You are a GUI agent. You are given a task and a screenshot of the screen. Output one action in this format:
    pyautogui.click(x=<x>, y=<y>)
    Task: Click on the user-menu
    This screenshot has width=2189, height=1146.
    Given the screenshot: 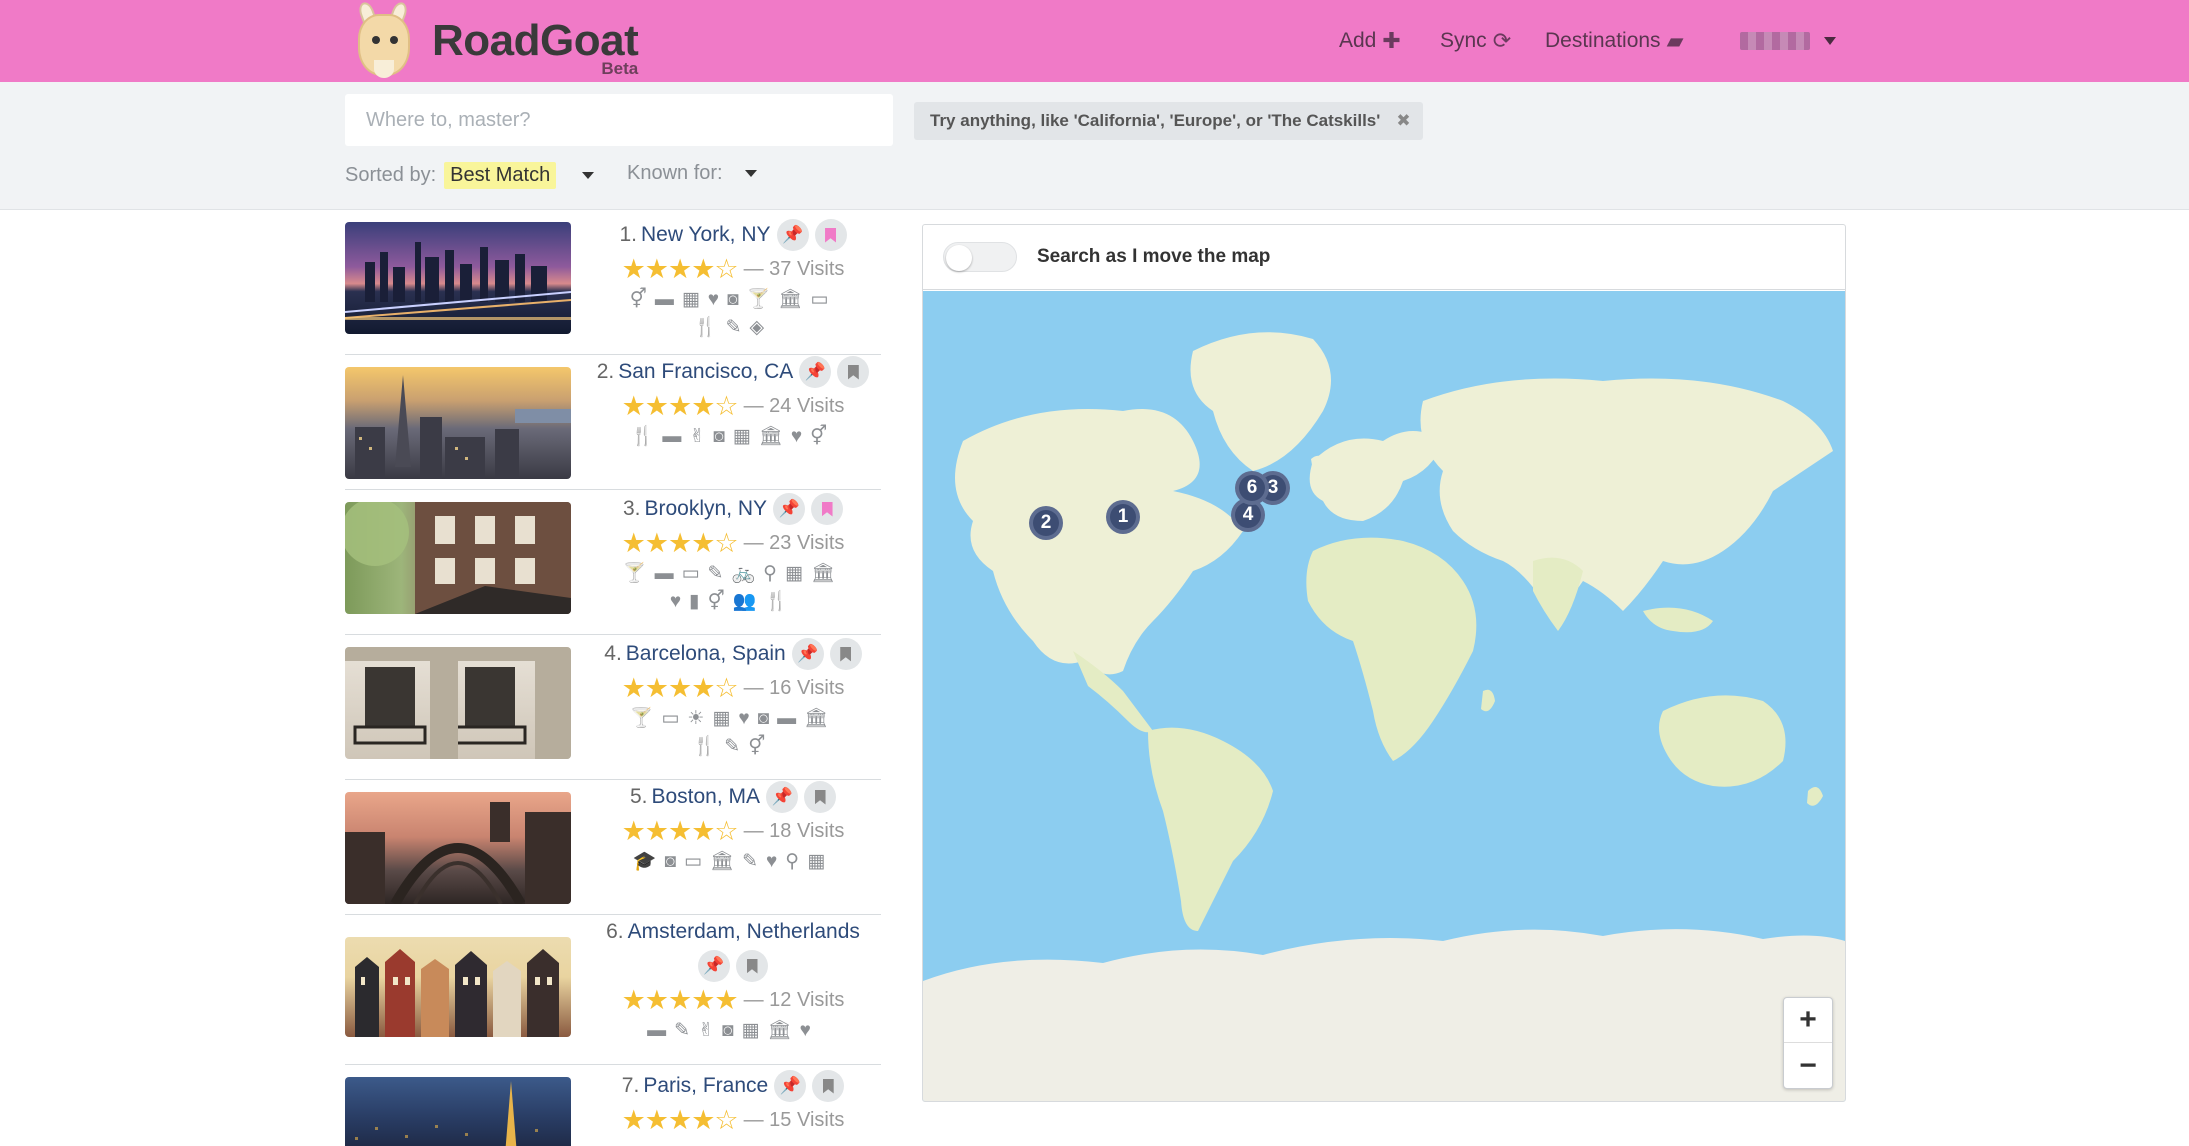 What is the action you would take?
    pyautogui.click(x=1788, y=41)
    